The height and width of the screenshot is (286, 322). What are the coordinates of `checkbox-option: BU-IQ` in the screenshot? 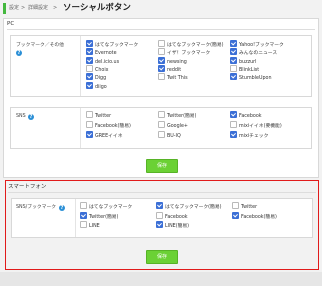 It's located at (169, 135).